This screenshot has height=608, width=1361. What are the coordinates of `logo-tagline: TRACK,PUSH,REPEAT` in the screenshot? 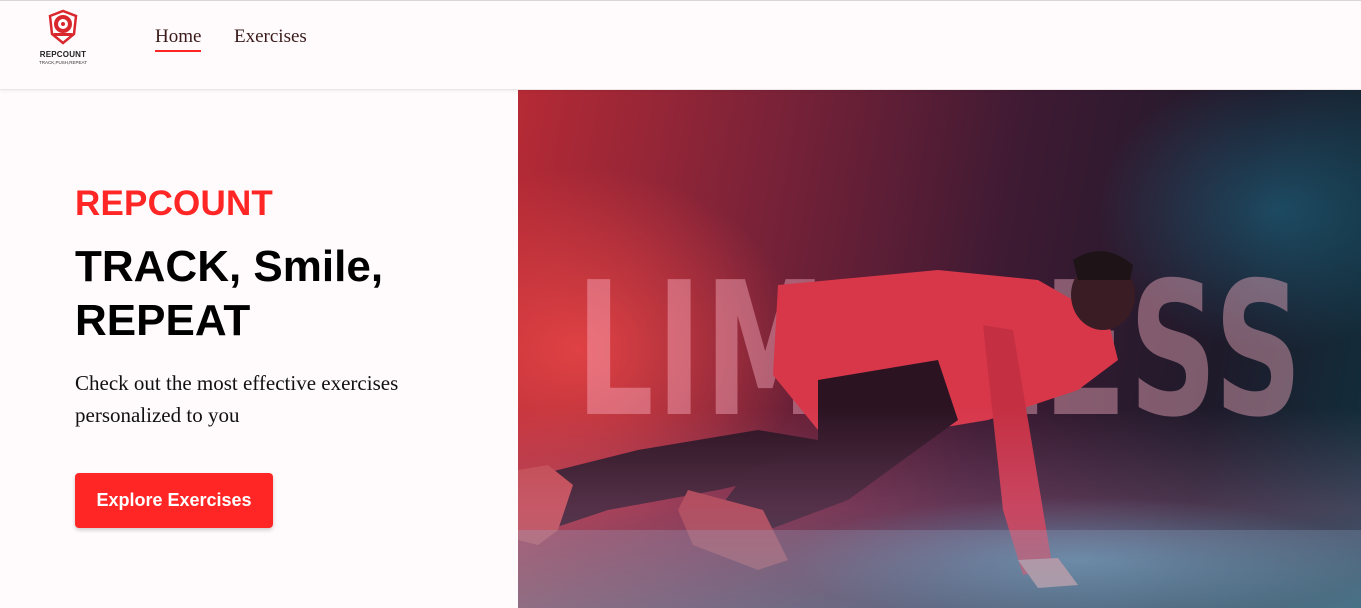 It's located at (63, 62).